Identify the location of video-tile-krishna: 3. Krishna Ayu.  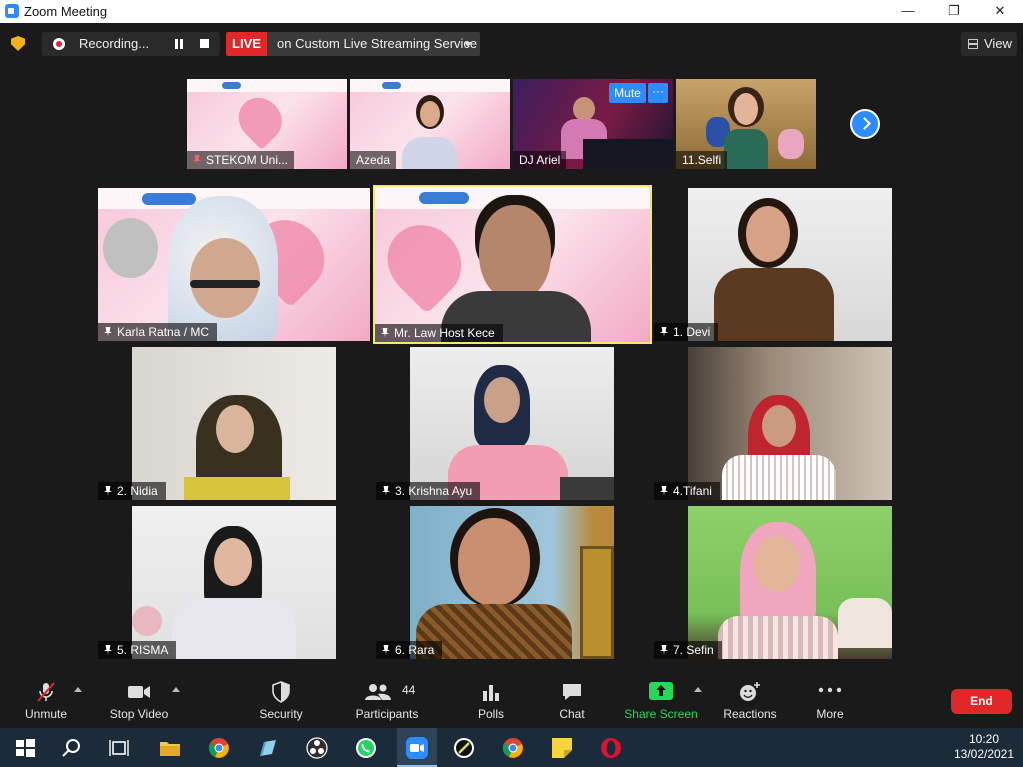
(512, 423).